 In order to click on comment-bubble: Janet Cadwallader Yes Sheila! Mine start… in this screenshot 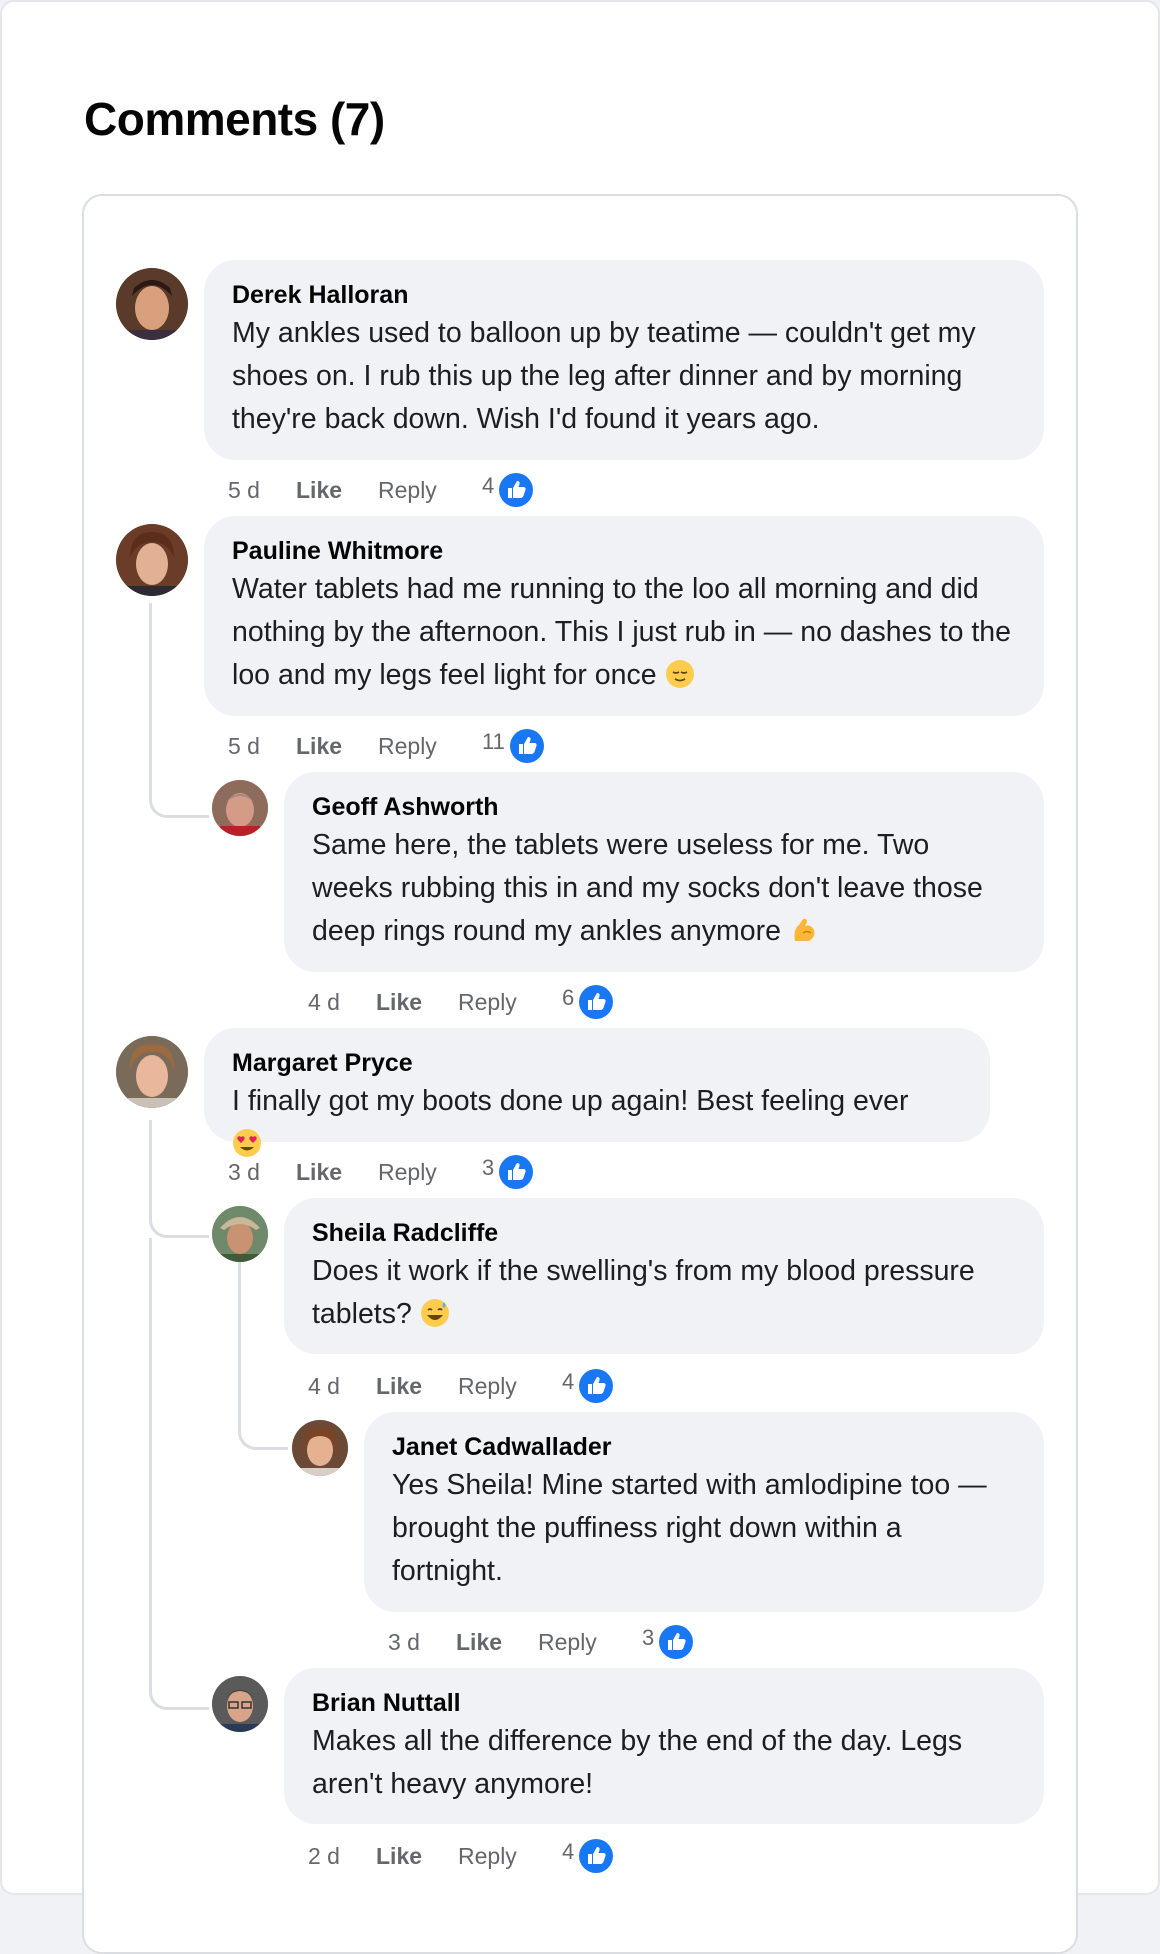, I will do `click(704, 1512)`.